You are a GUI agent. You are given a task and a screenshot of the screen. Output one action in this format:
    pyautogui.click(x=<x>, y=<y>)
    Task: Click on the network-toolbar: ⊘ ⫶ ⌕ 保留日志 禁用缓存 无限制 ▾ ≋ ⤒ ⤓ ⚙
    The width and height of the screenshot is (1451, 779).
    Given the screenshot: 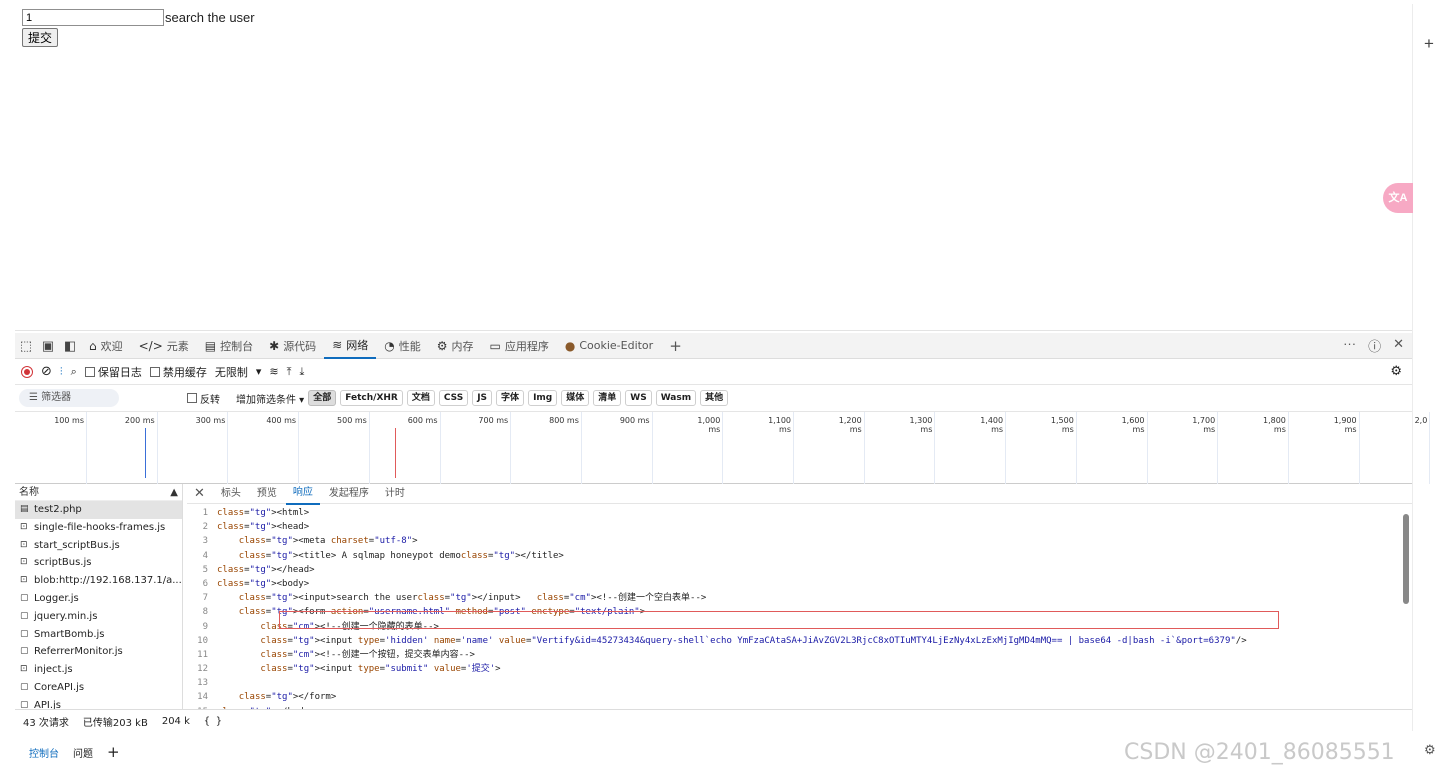 What is the action you would take?
    pyautogui.click(x=713, y=372)
    